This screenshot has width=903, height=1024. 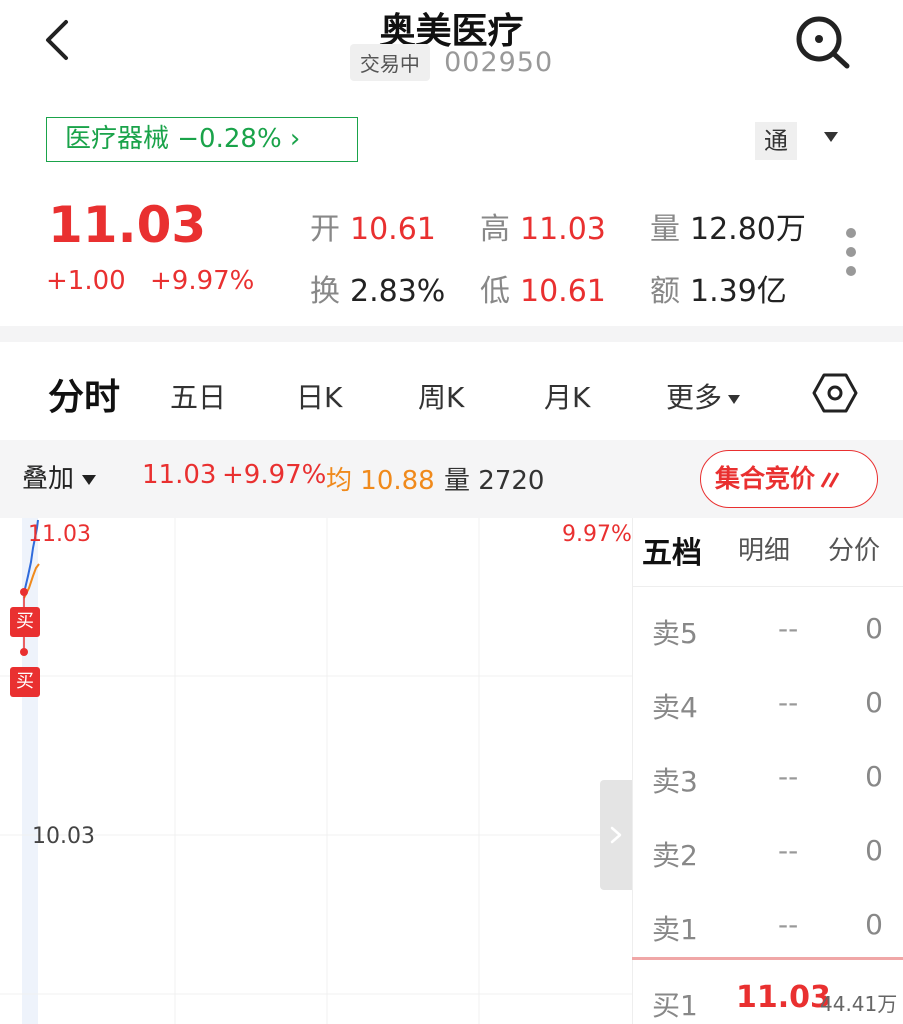 I want to click on avg-label: 均, so click(x=339, y=481).